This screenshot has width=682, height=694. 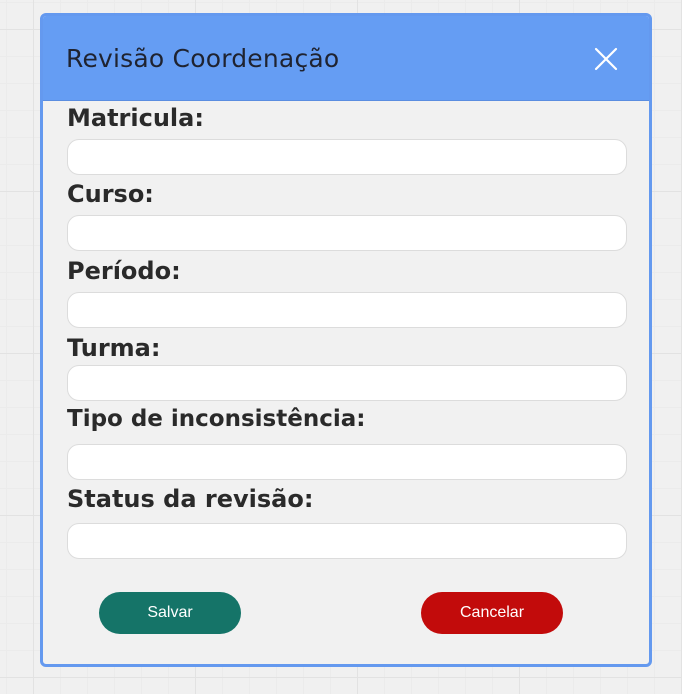 I want to click on tipo-inconsistencia-label: Tipo de inconsistência:, so click(x=216, y=419).